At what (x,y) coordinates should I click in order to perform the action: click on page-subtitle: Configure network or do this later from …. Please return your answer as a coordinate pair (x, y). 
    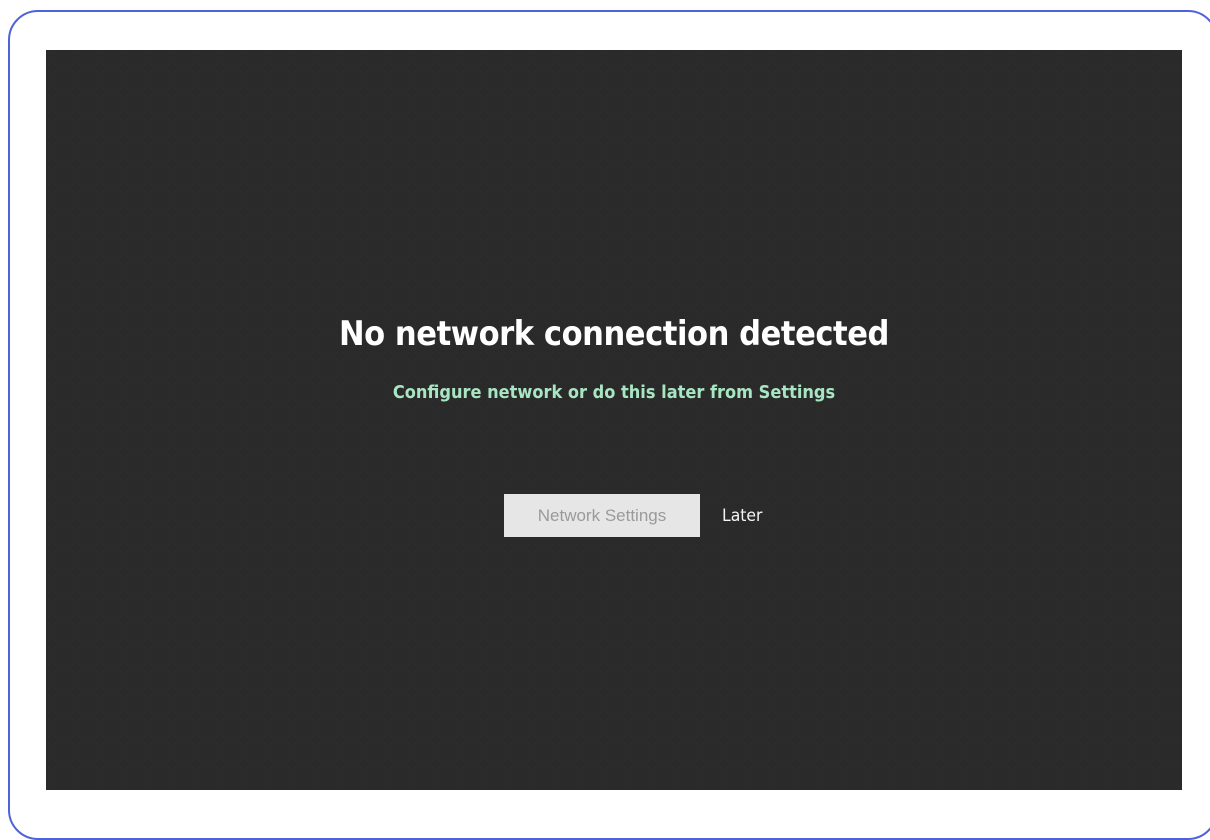
    Looking at the image, I should click on (614, 392).